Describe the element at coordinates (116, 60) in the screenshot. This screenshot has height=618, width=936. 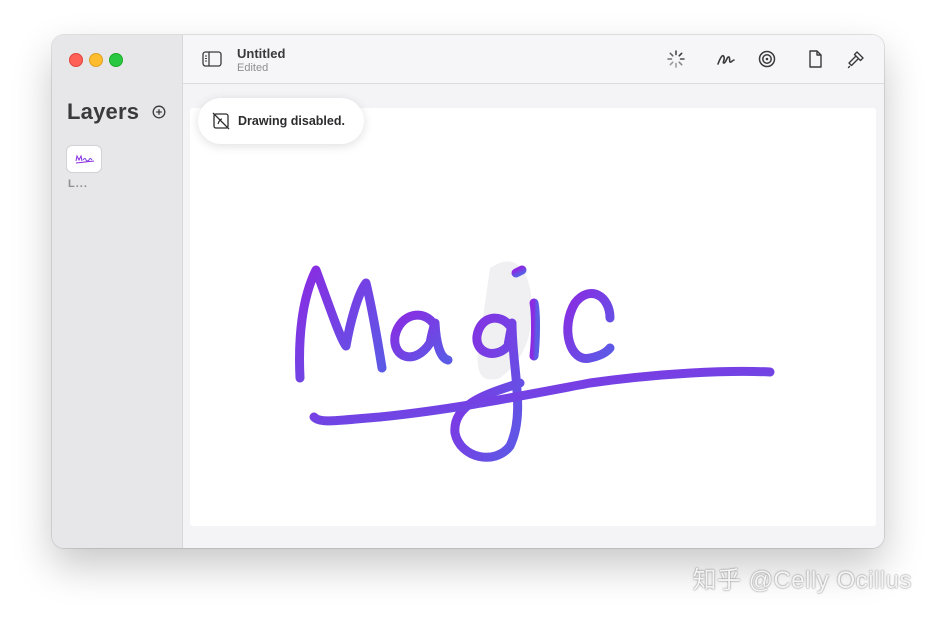
I see `maximize-window-button` at that location.